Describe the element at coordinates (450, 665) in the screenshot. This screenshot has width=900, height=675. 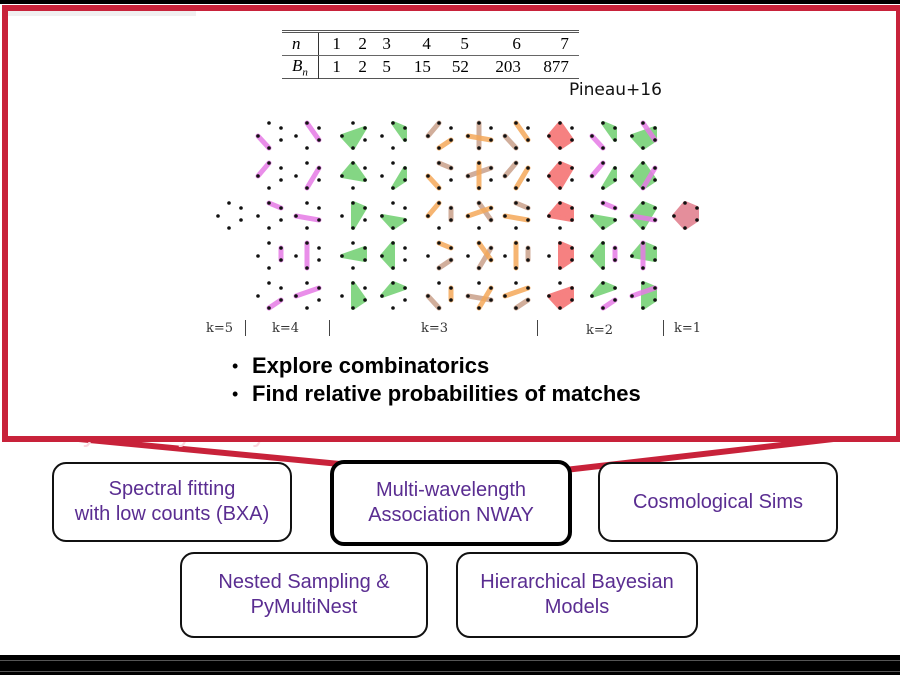
I see `bottom-bar` at that location.